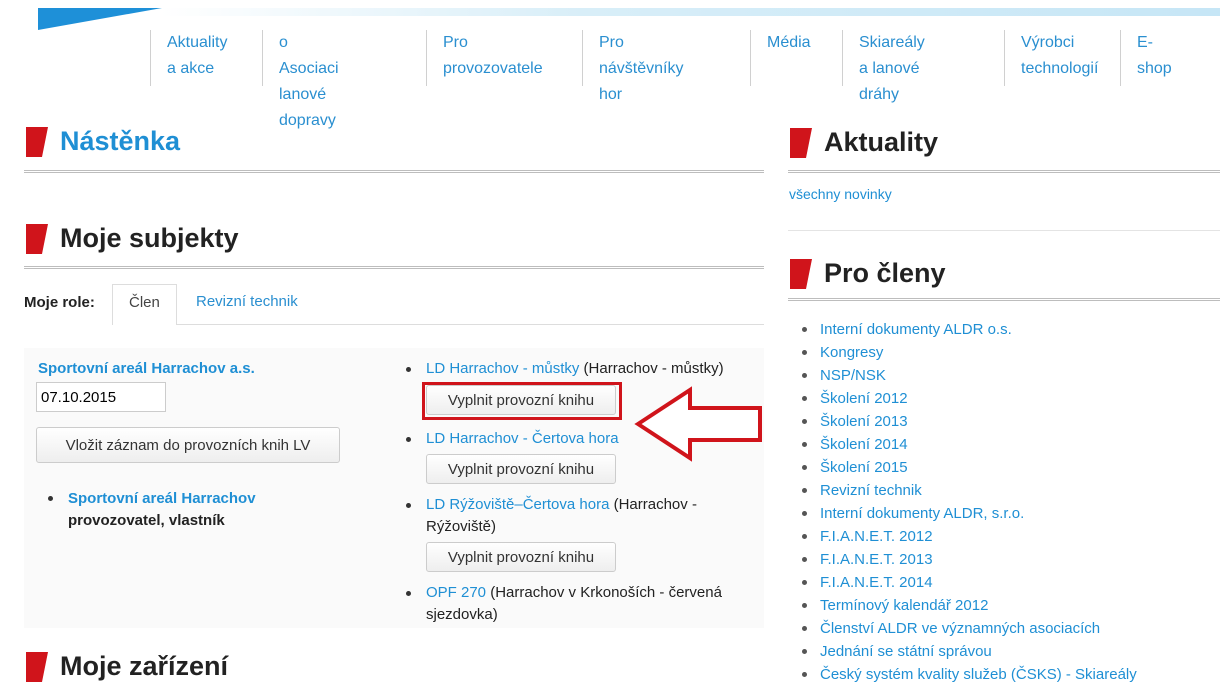 The image size is (1220, 686). Describe the element at coordinates (59, 302) in the screenshot. I see `roles-label: Moje role:` at that location.